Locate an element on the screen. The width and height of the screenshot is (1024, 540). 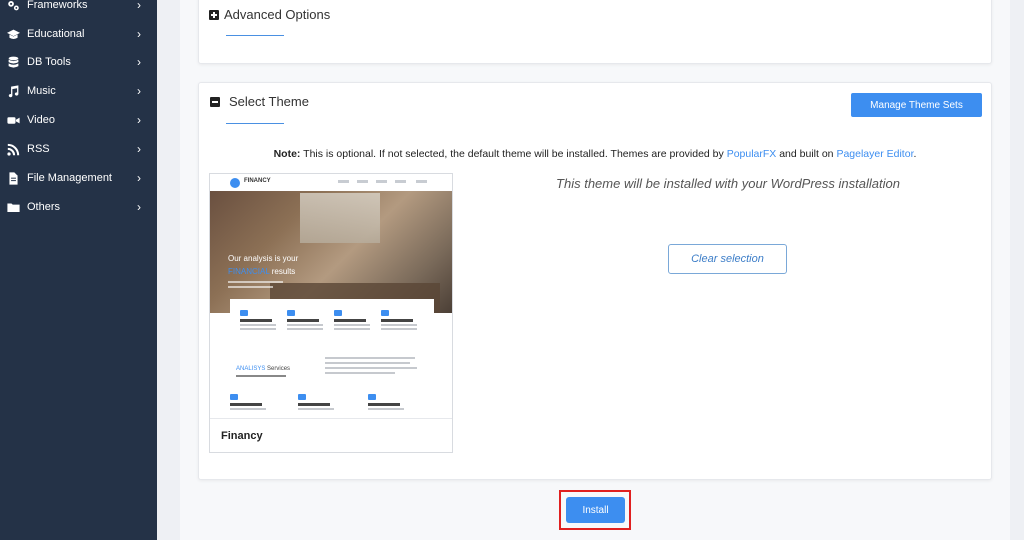
video-camera-icon is located at coordinates (13, 120).